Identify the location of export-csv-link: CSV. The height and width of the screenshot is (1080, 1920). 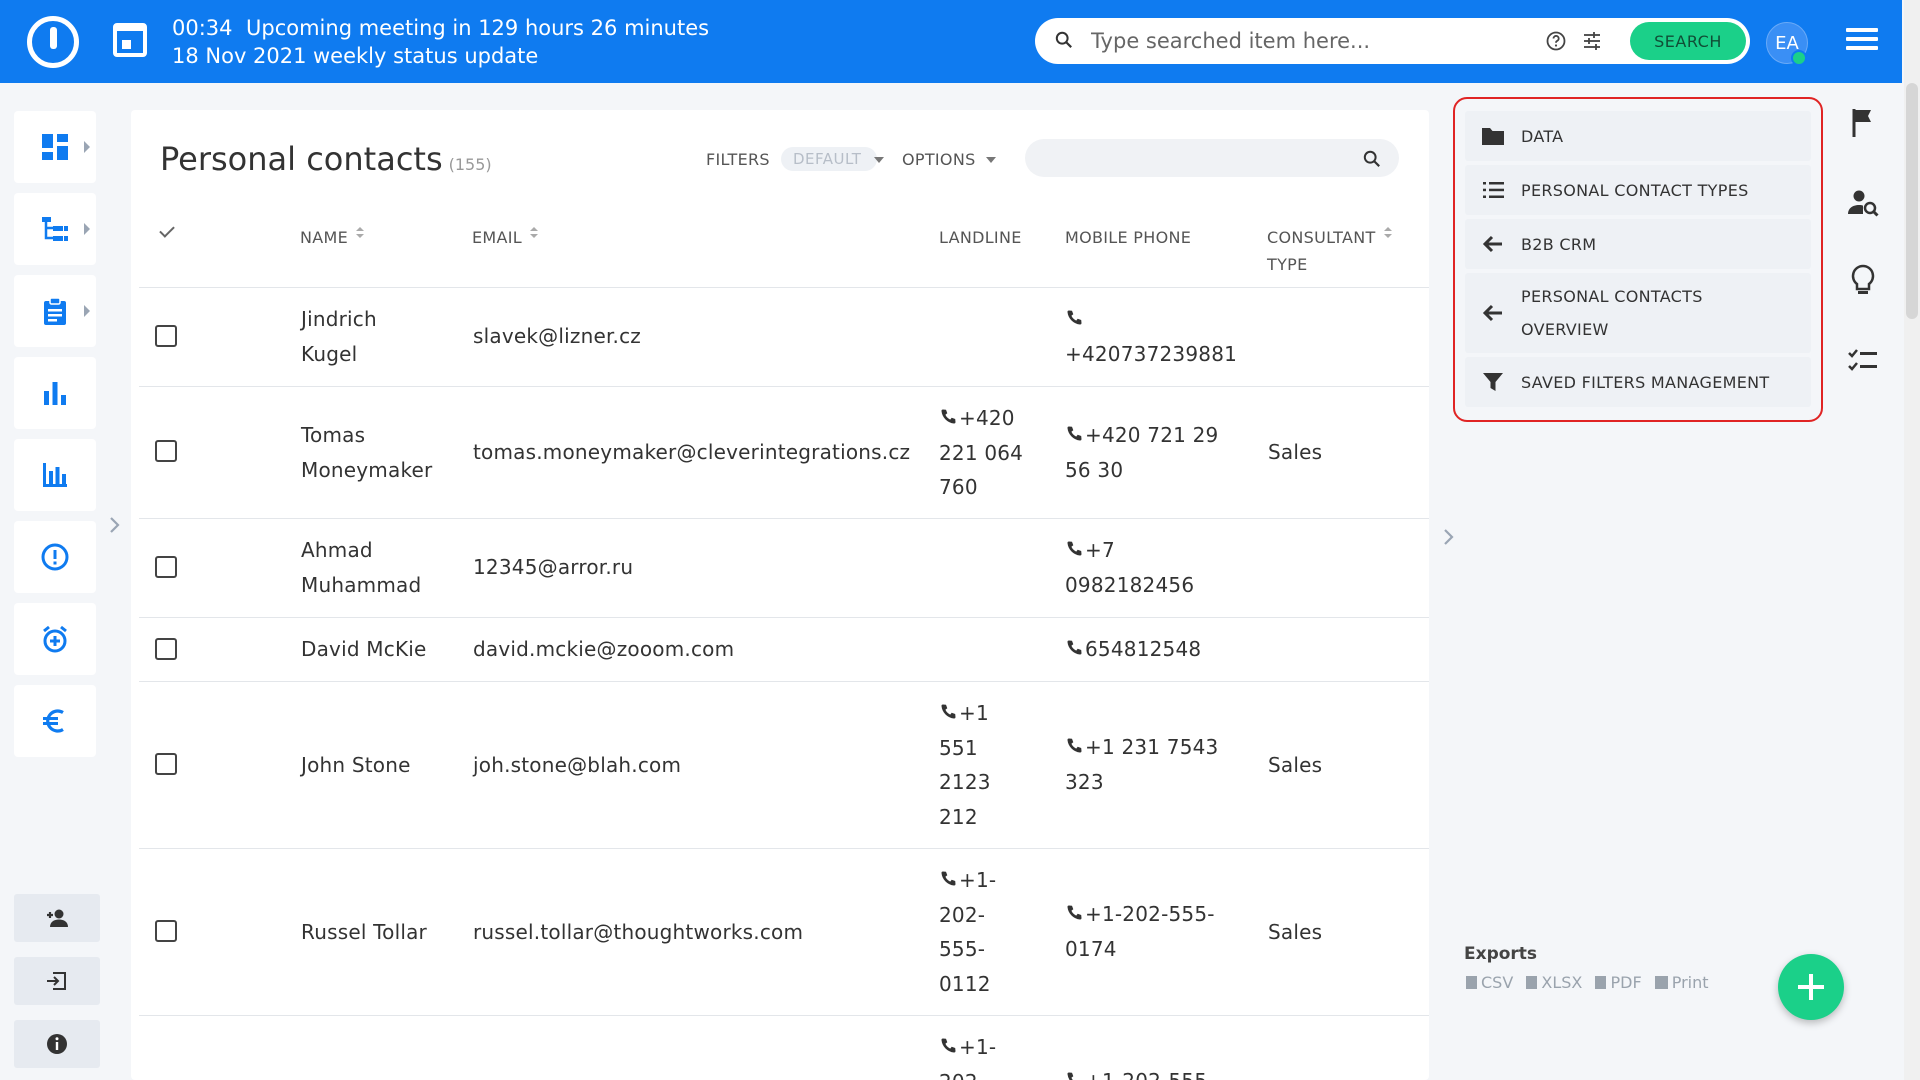
(1489, 982).